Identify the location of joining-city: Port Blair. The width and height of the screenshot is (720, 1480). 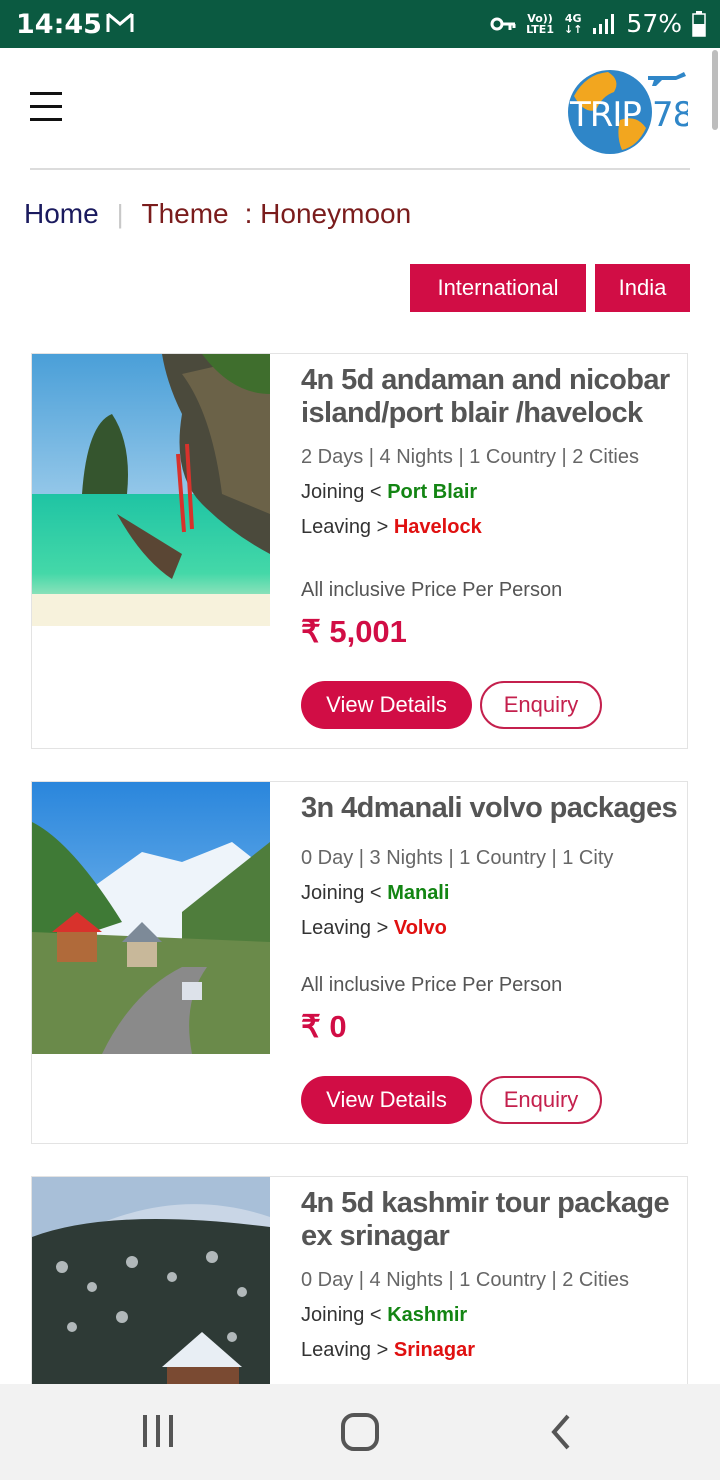
(432, 492).